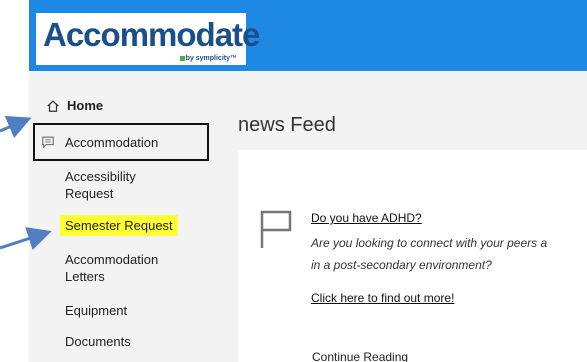 The image size is (587, 362). Describe the element at coordinates (360, 356) in the screenshot. I see `continue-reading-link: Continue Reading` at that location.